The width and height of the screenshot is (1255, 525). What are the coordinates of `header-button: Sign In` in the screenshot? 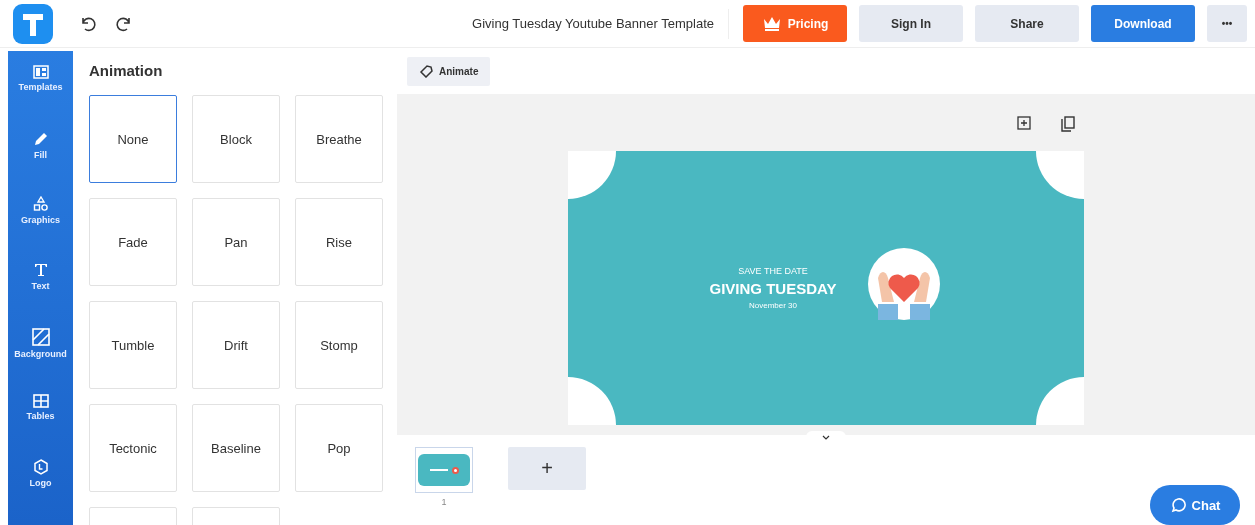 It's located at (911, 23).